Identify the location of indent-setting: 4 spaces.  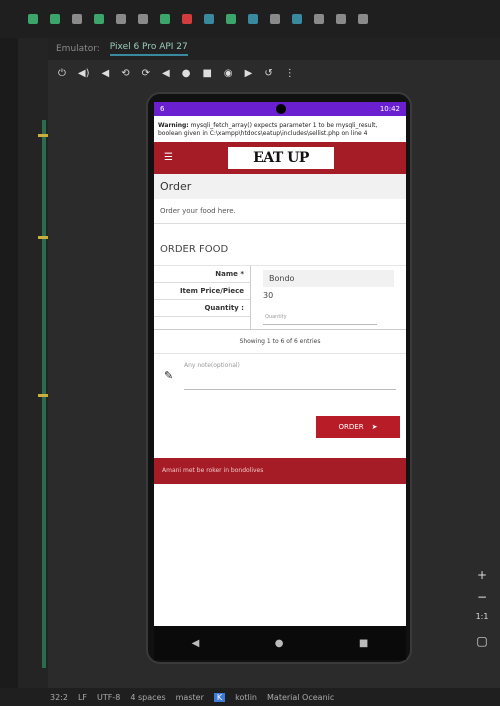
(147, 697).